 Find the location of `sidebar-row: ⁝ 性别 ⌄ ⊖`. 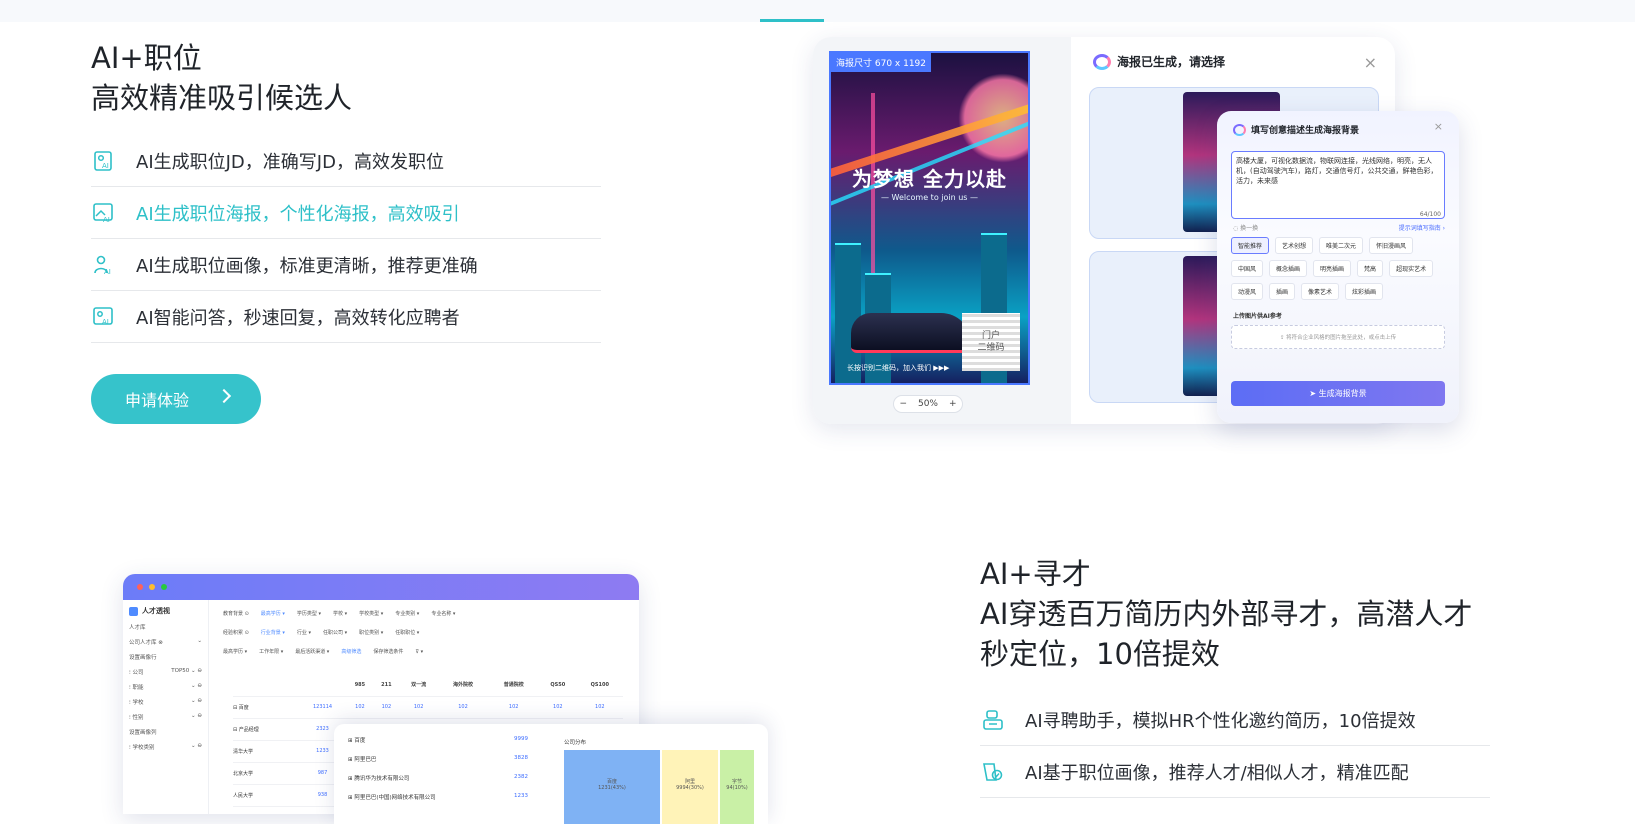

sidebar-row: ⁝ 性别 ⌄ ⊖ is located at coordinates (165, 717).